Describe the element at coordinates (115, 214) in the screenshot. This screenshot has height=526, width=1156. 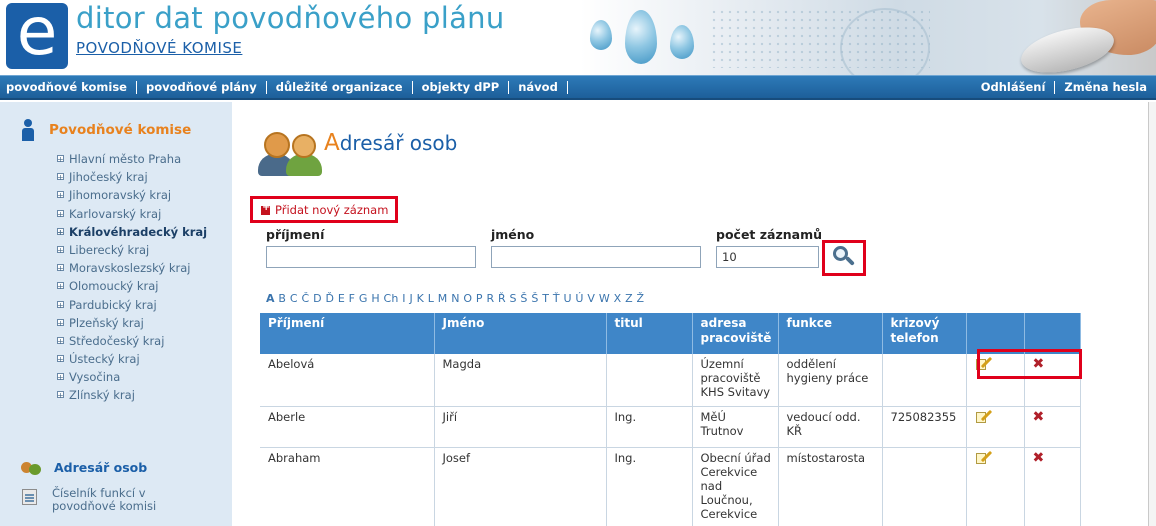
I see `sidebar-item-label: Karlovarský kraj` at that location.